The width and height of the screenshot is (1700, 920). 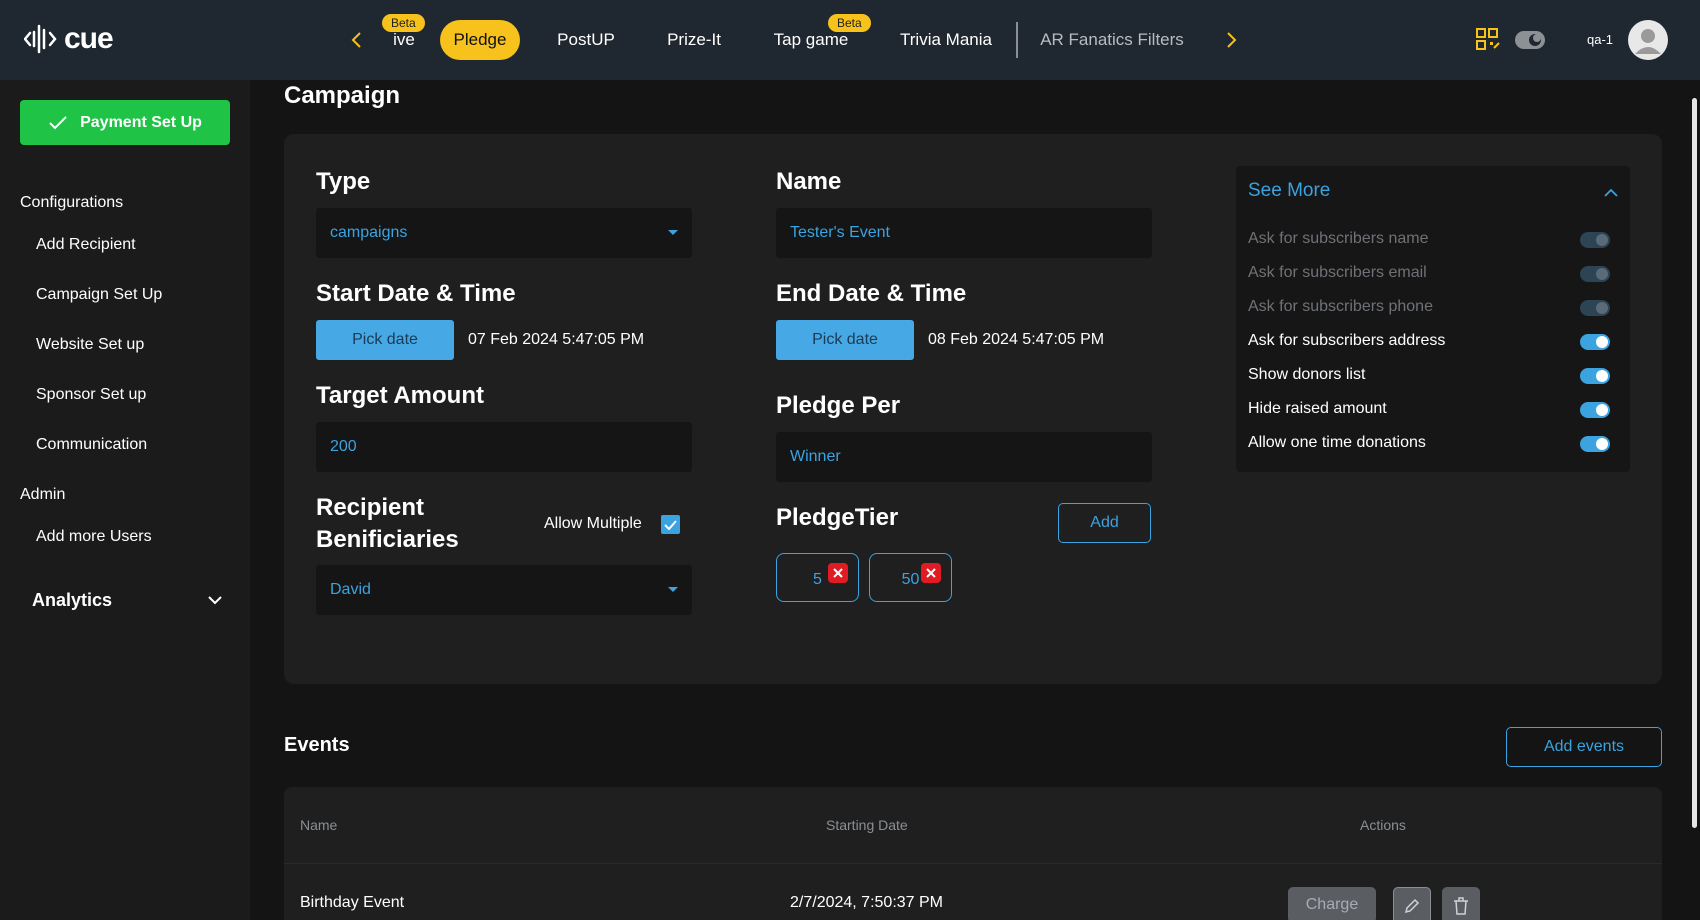 What do you see at coordinates (72, 600) in the screenshot?
I see `analytics-label: Analytics` at bounding box center [72, 600].